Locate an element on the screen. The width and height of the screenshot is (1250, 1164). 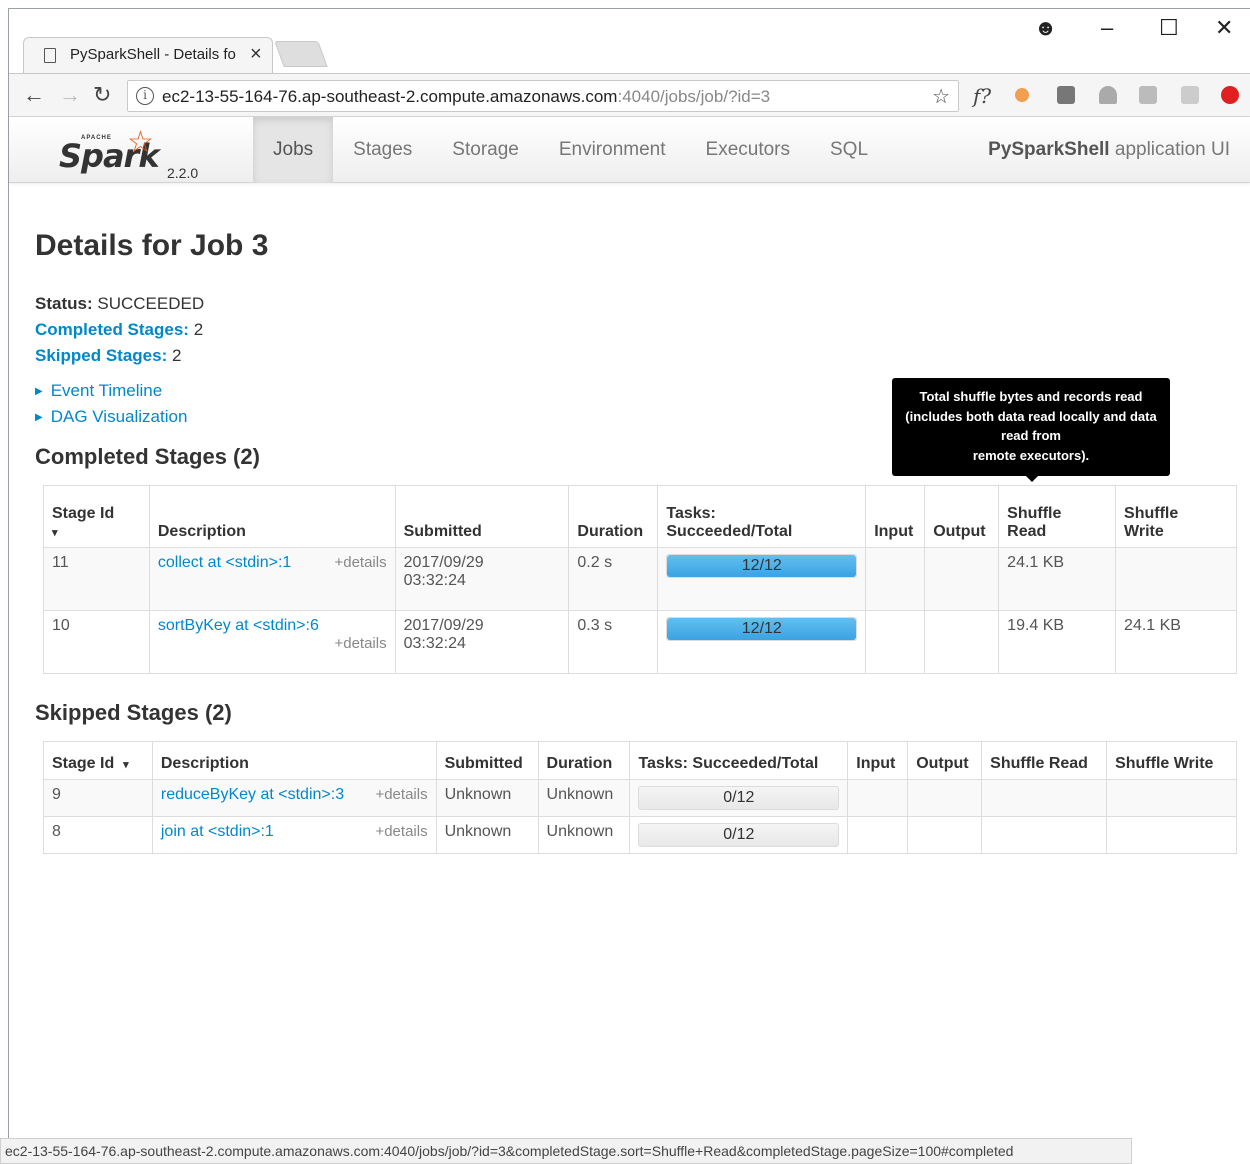
completed-stages-line: Completed Stages: 2 is located at coordinates (119, 330).